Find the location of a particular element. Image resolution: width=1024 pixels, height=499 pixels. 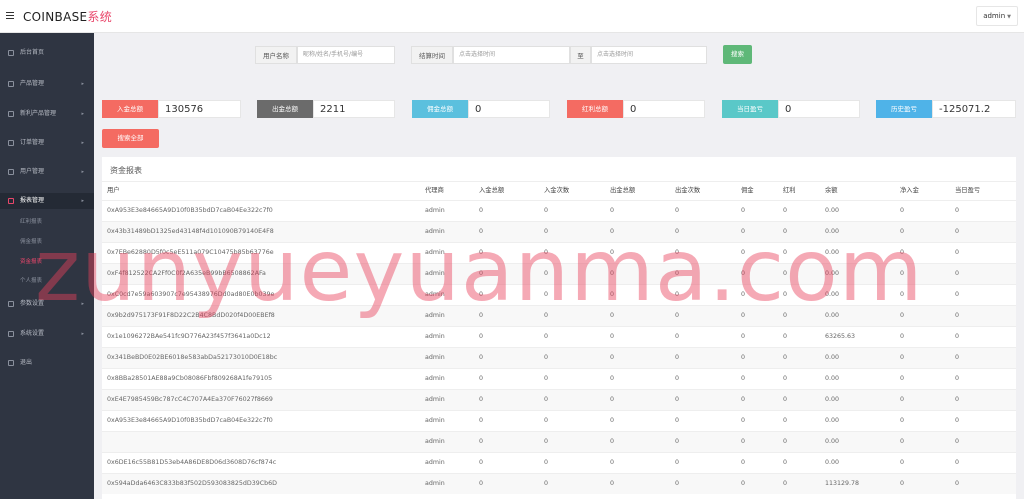

sidebar-item-label: 订单管理 is located at coordinates (32, 142).